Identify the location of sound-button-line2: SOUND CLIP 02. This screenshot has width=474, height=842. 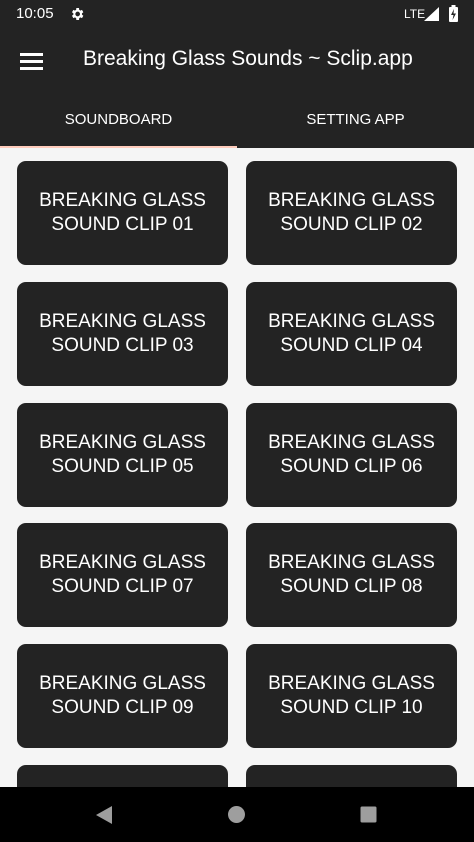
(351, 224).